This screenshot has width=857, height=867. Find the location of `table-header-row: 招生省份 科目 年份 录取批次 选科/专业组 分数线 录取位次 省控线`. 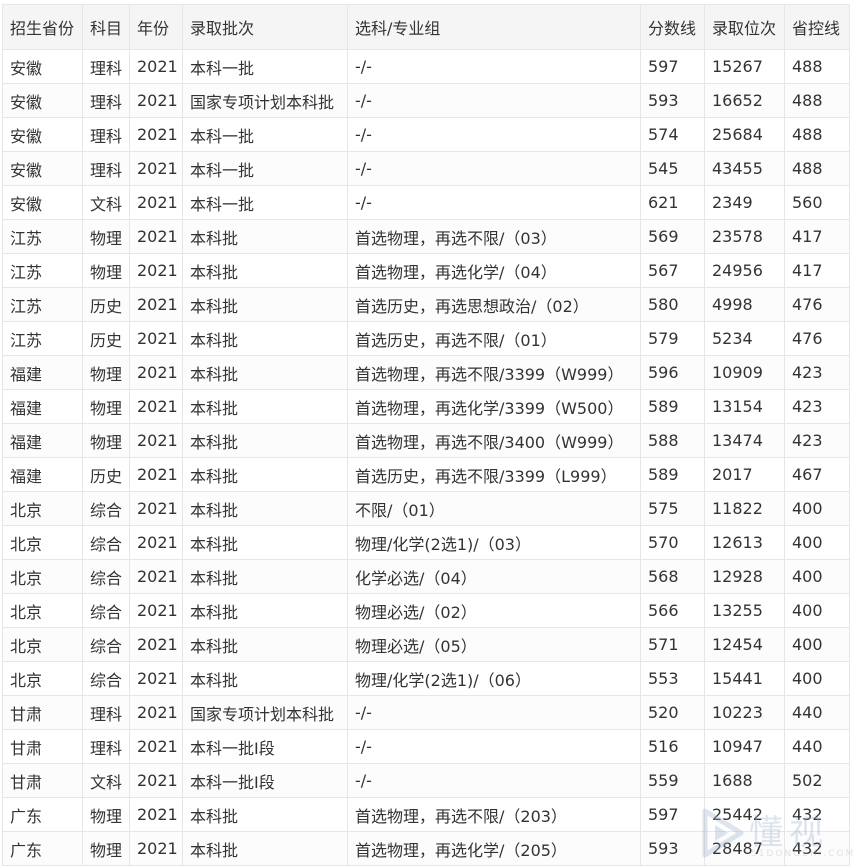

table-header-row: 招生省份 科目 年份 录取批次 选科/专业组 分数线 录取位次 省控线 is located at coordinates (426, 27).